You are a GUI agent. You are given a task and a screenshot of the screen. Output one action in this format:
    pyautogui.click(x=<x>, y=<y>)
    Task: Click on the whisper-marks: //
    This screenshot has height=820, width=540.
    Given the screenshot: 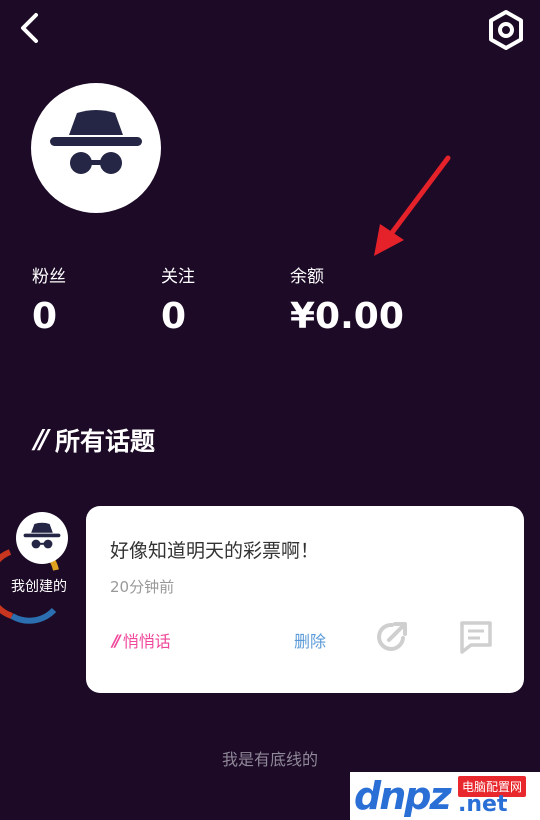 What is the action you would take?
    pyautogui.click(x=116, y=640)
    